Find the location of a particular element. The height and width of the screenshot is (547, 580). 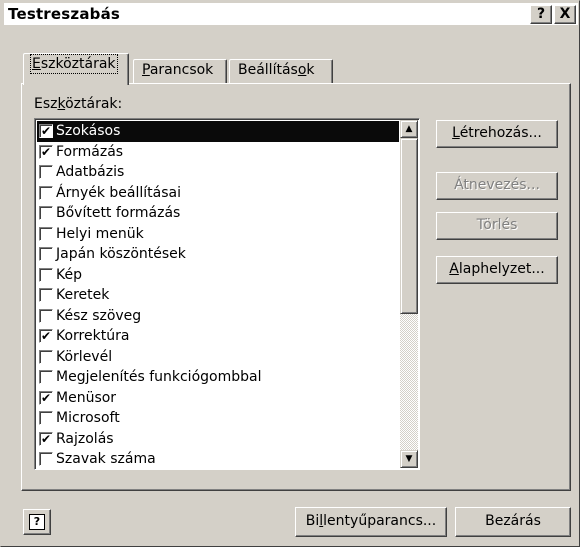

help-icon: ? is located at coordinates (37, 522).